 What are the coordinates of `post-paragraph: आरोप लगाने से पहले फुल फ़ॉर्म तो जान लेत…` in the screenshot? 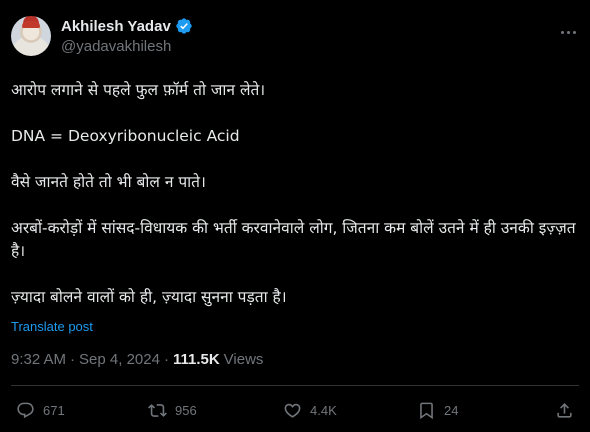 It's located at (138, 90).